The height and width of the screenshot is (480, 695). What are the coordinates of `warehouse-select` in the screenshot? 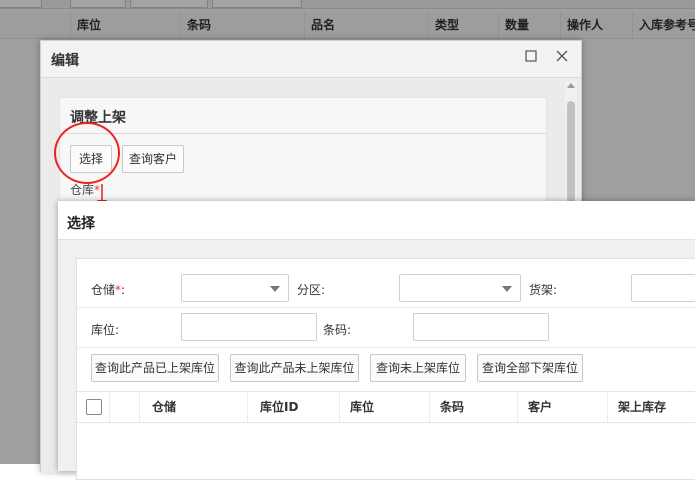 It's located at (235, 288).